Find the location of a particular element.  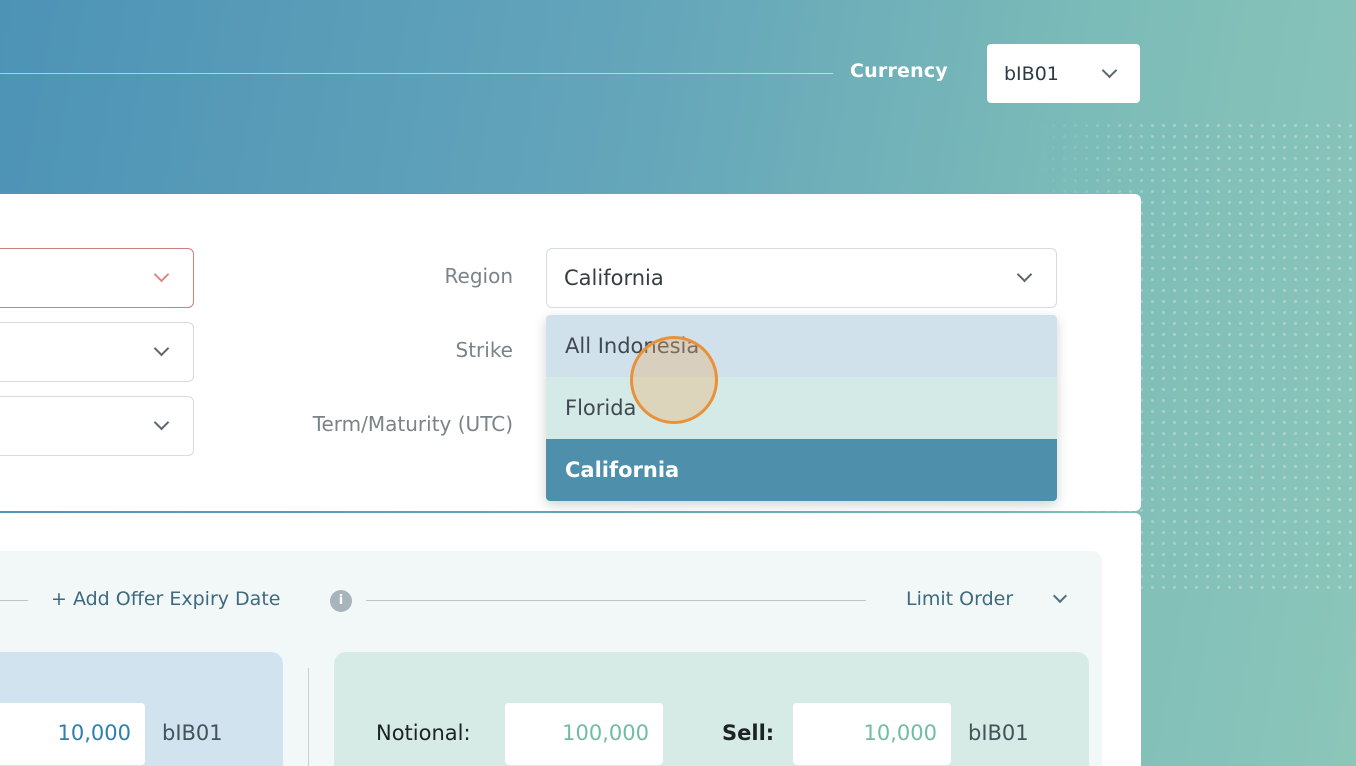

buy-panel: 10,000 bIB01 is located at coordinates (141, 709).